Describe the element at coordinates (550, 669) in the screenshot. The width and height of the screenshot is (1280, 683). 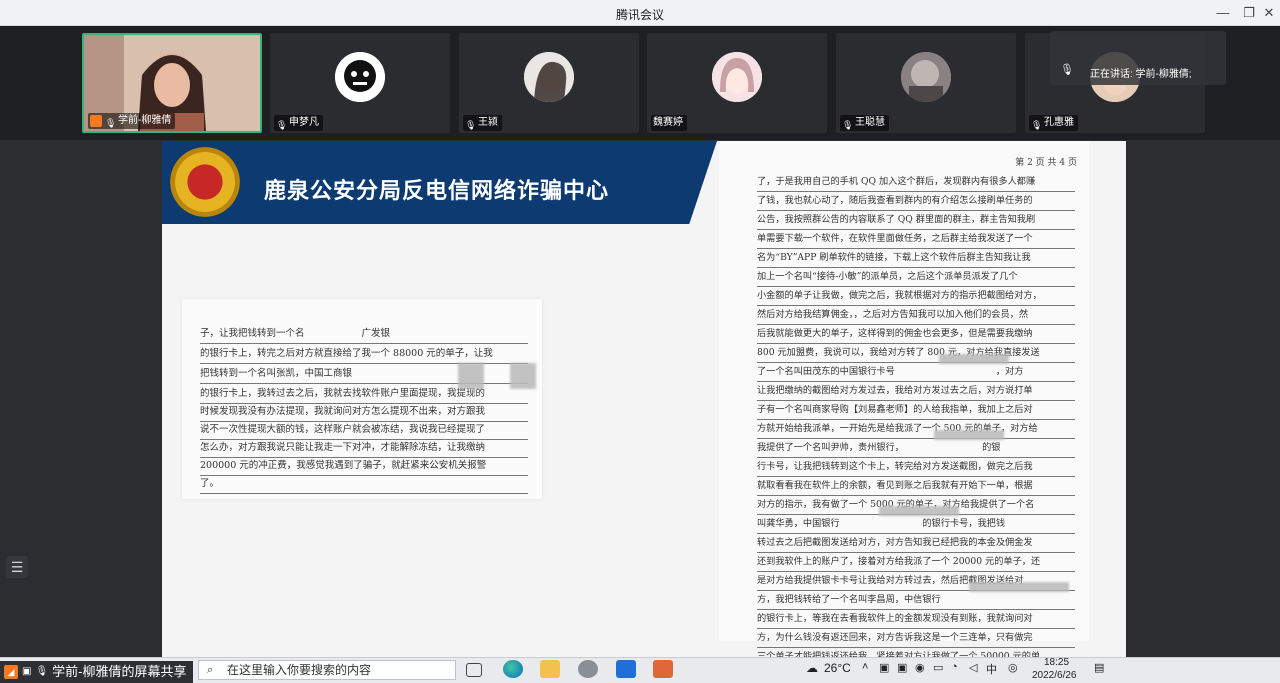
I see `file-explorer-icon` at that location.